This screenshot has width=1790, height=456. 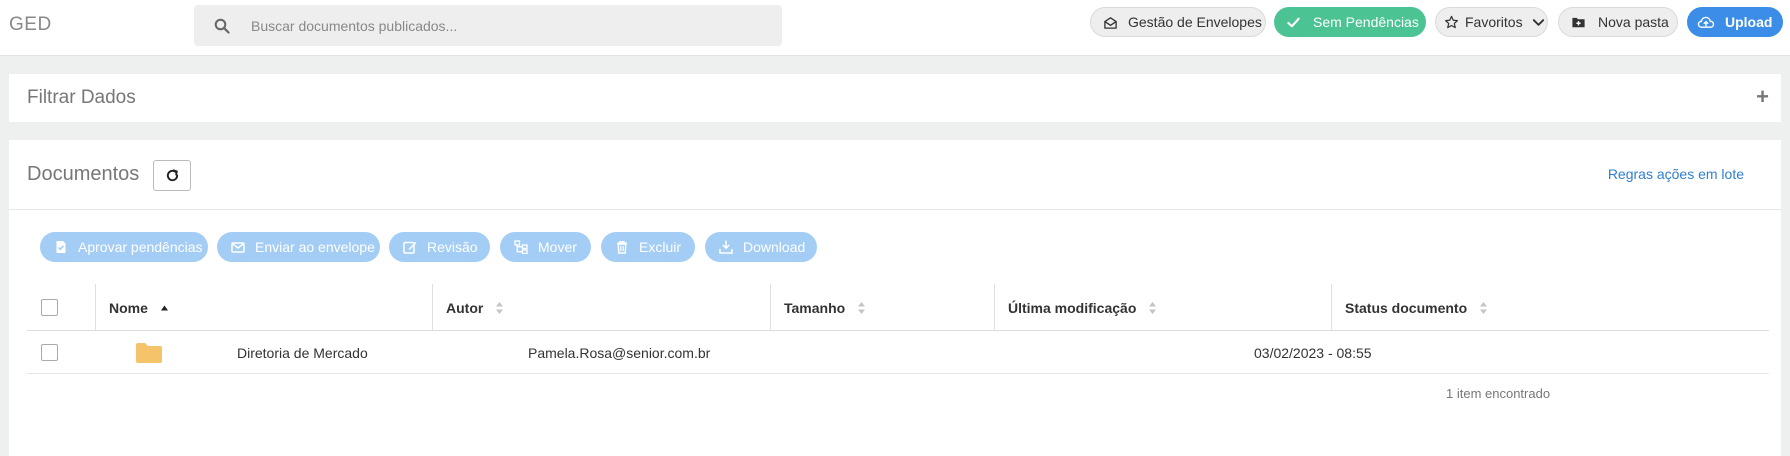 I want to click on row-name: Diretoria de Mercado, so click(x=302, y=352).